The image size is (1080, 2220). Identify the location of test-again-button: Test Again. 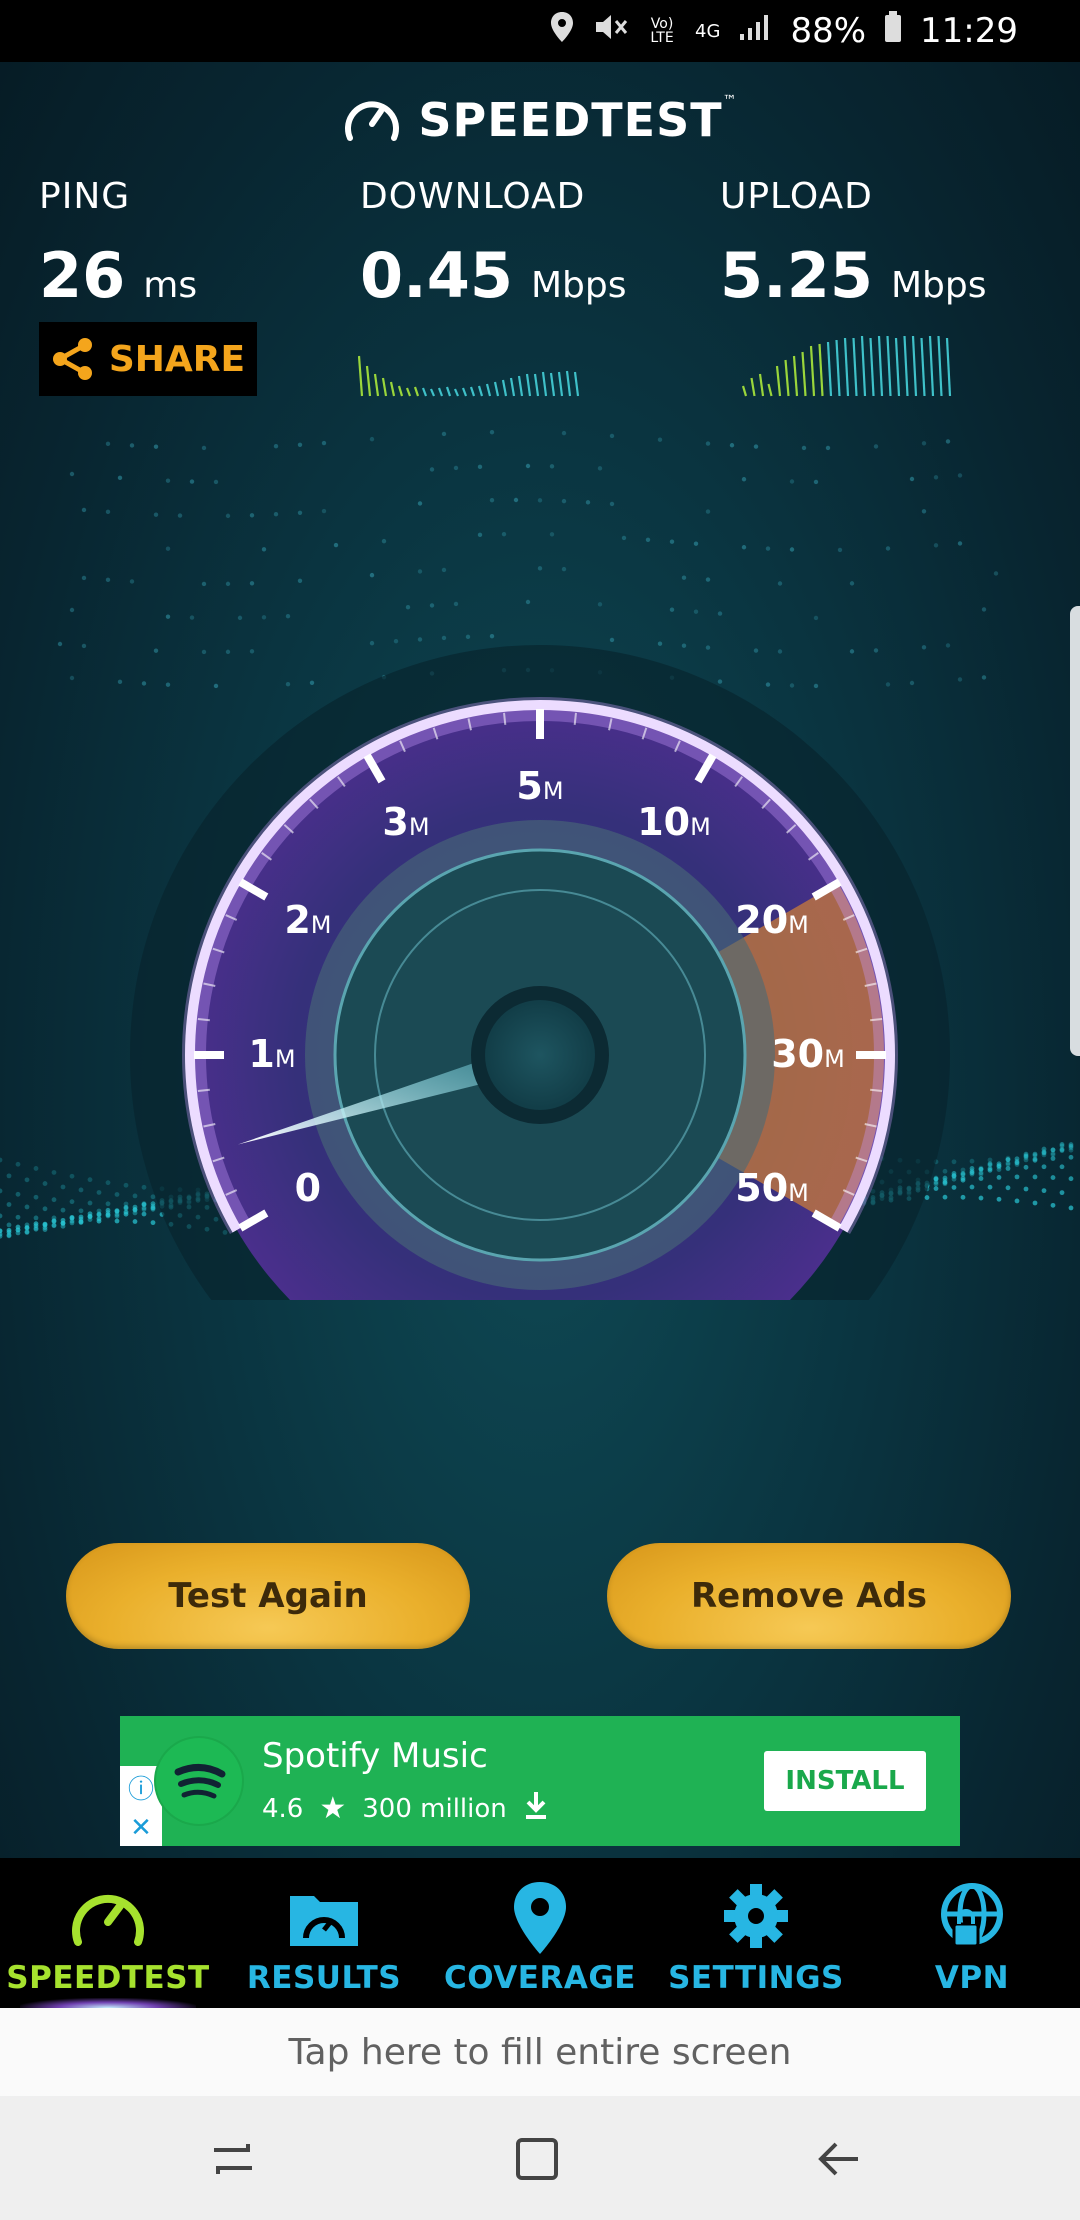
(268, 1596).